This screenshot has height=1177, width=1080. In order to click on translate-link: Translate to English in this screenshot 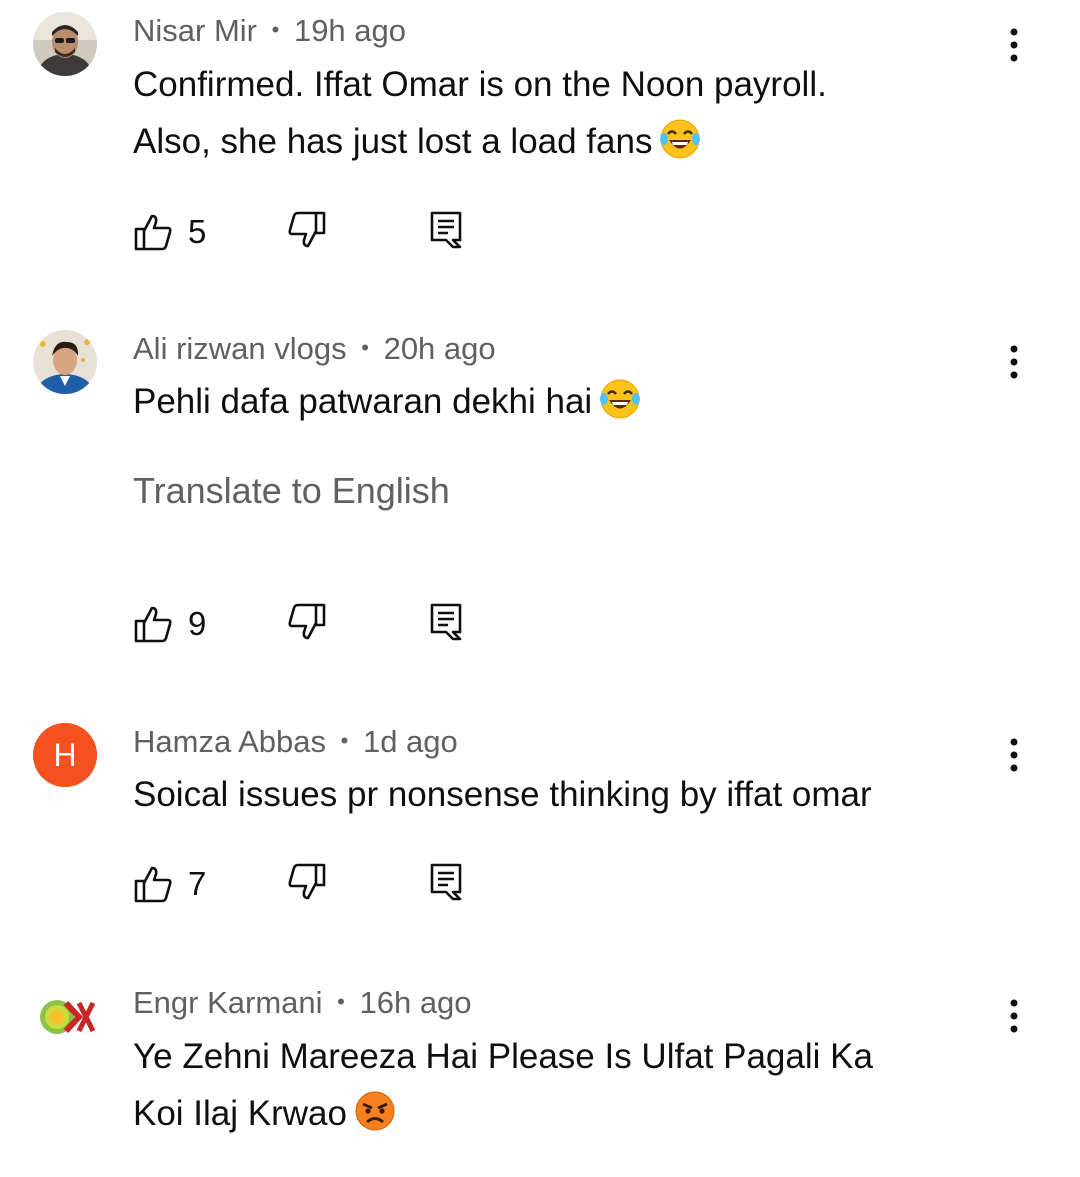, I will do `click(291, 491)`.